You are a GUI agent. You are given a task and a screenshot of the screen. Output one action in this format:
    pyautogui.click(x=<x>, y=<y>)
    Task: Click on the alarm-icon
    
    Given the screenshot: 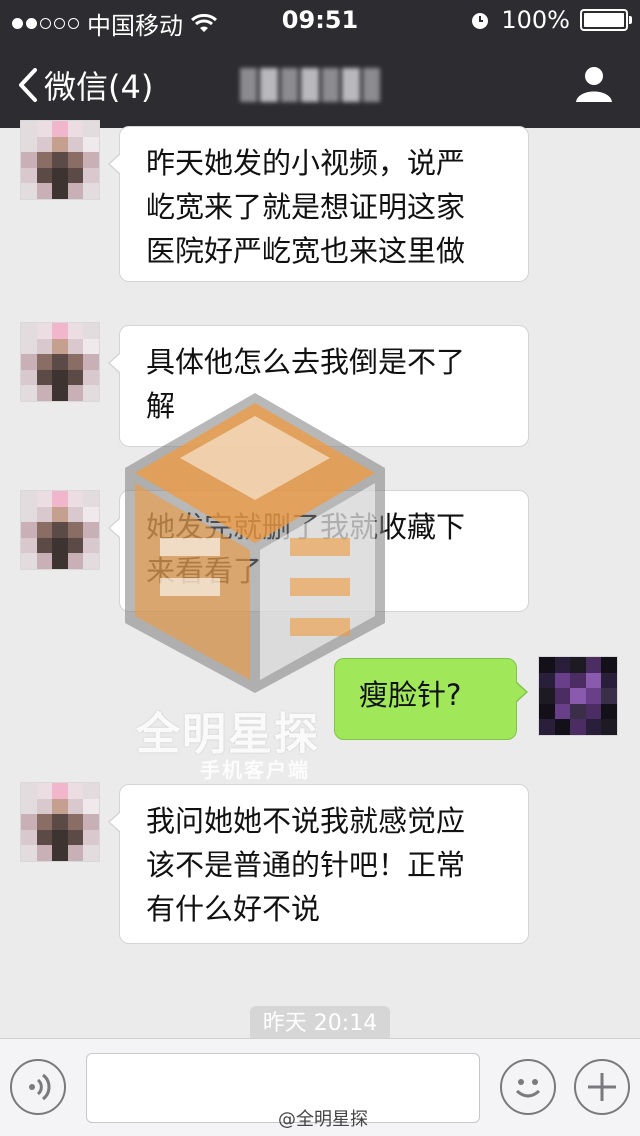 What is the action you would take?
    pyautogui.click(x=480, y=21)
    